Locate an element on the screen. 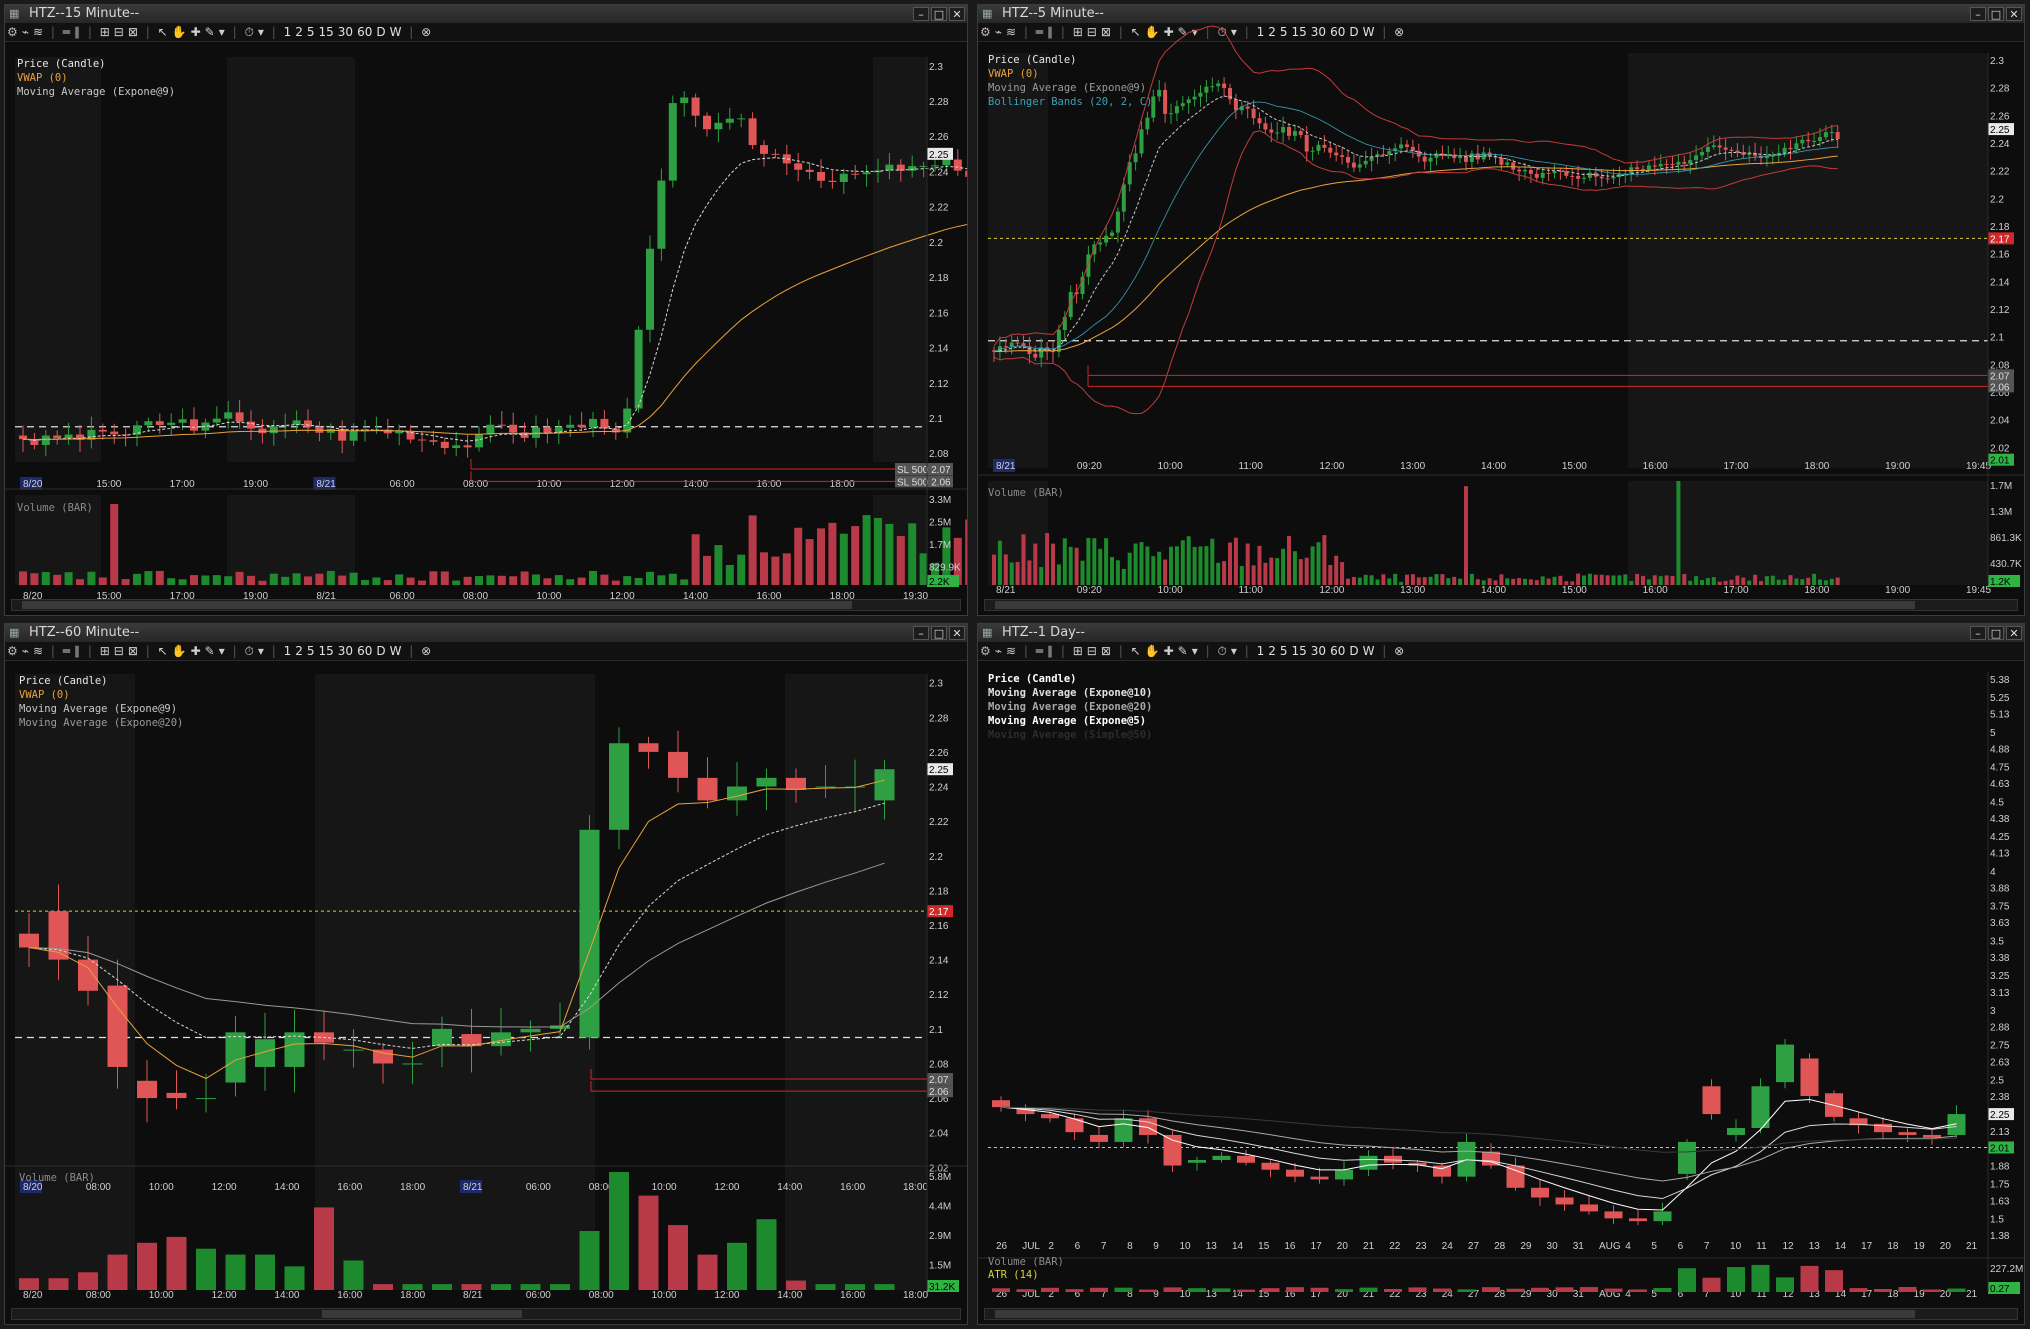 This screenshot has width=2030, height=1329. time-axis-label: 13 is located at coordinates (1212, 1246).